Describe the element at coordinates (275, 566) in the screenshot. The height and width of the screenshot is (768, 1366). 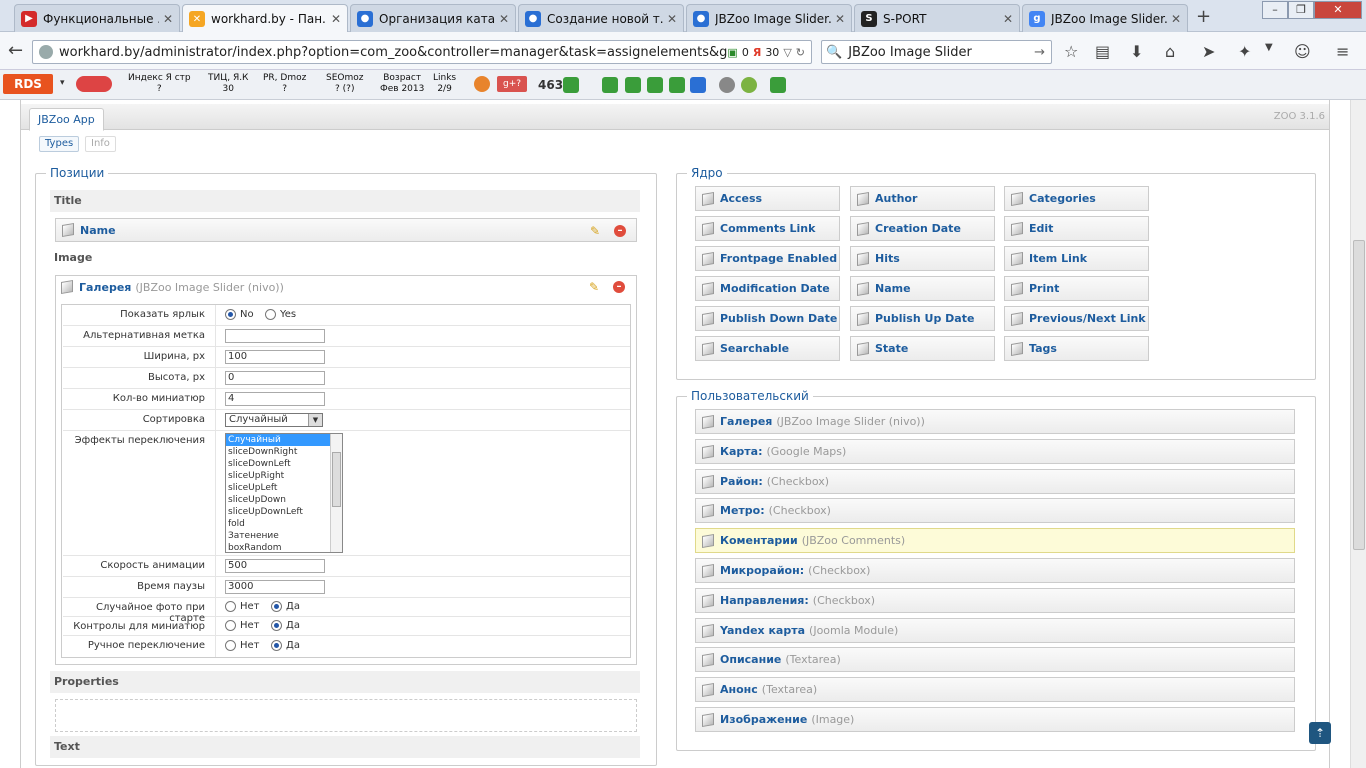
I see `anim-speed-input: 500` at that location.